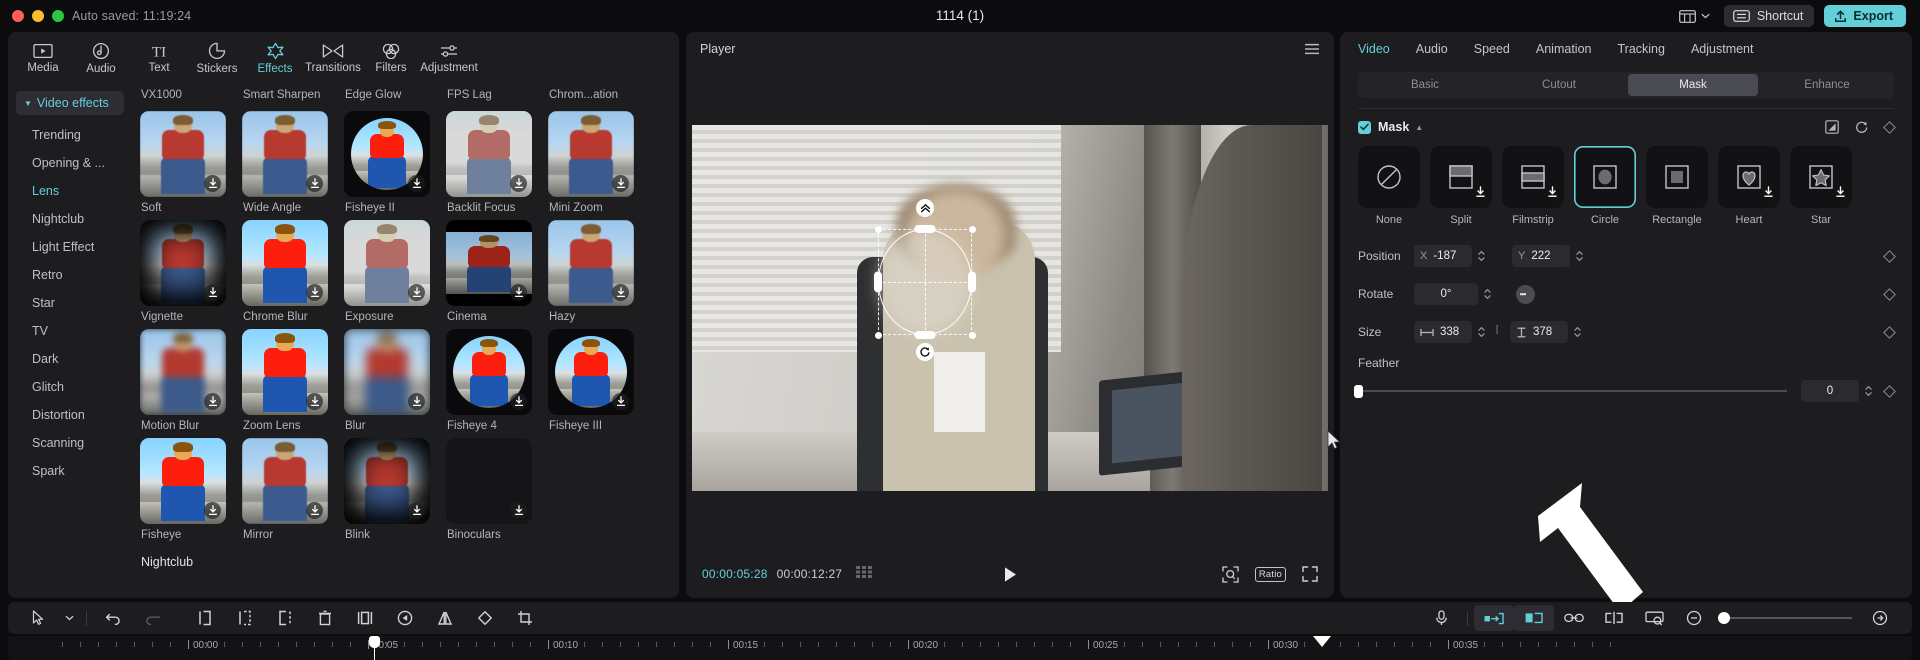  What do you see at coordinates (38, 618) in the screenshot?
I see `select-tool-button` at bounding box center [38, 618].